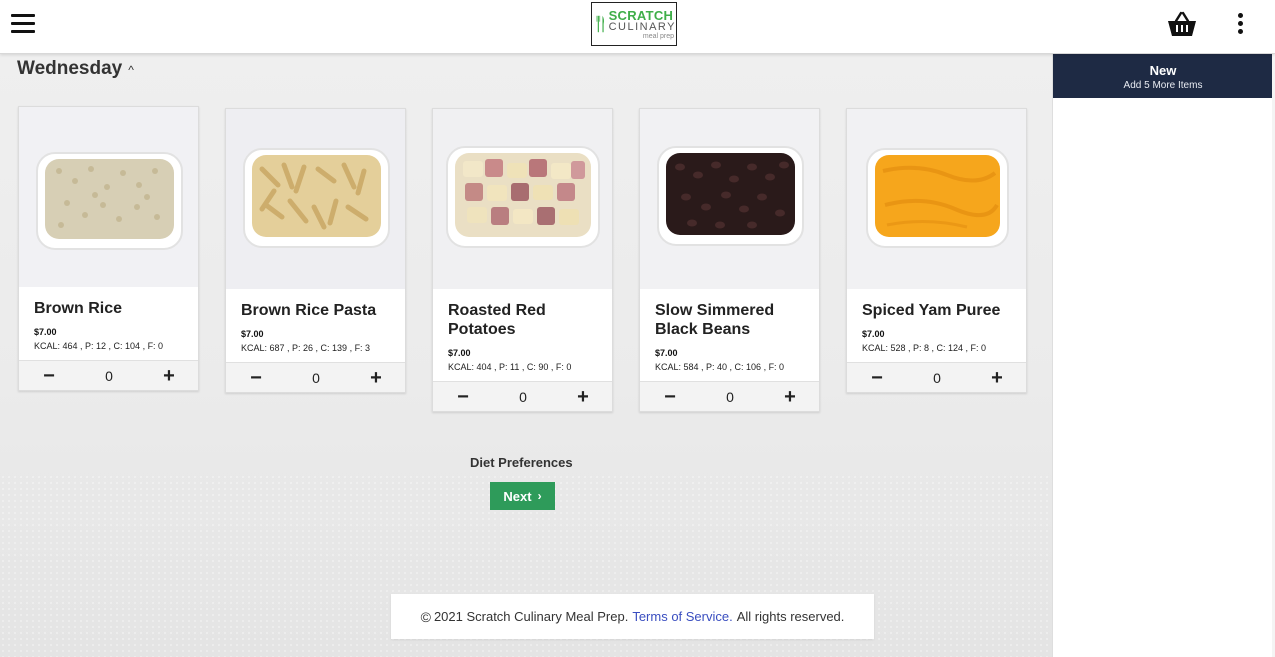 Image resolution: width=1275 pixels, height=657 pixels. Describe the element at coordinates (658, 36) in the screenshot. I see `logo-line-3: meal prep` at that location.